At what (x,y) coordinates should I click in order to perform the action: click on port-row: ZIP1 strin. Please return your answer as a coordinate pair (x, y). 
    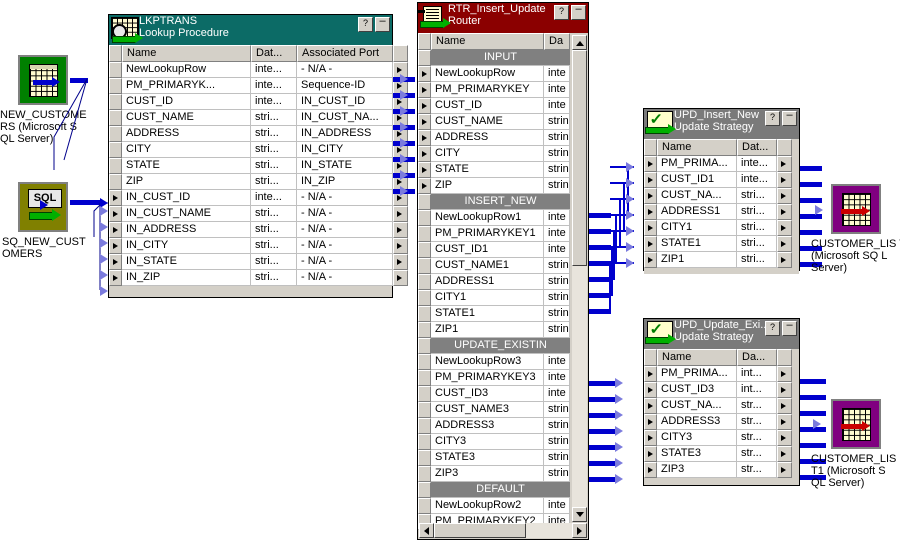
    Looking at the image, I should click on (503, 330).